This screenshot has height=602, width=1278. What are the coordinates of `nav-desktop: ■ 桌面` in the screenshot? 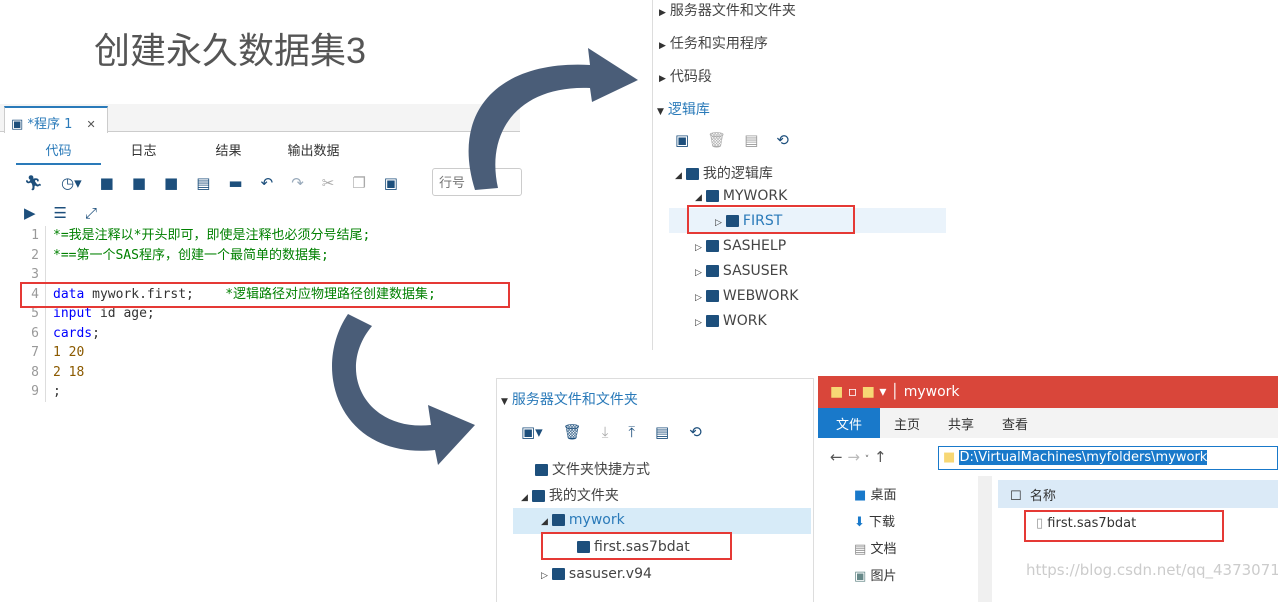 It's located at (875, 495).